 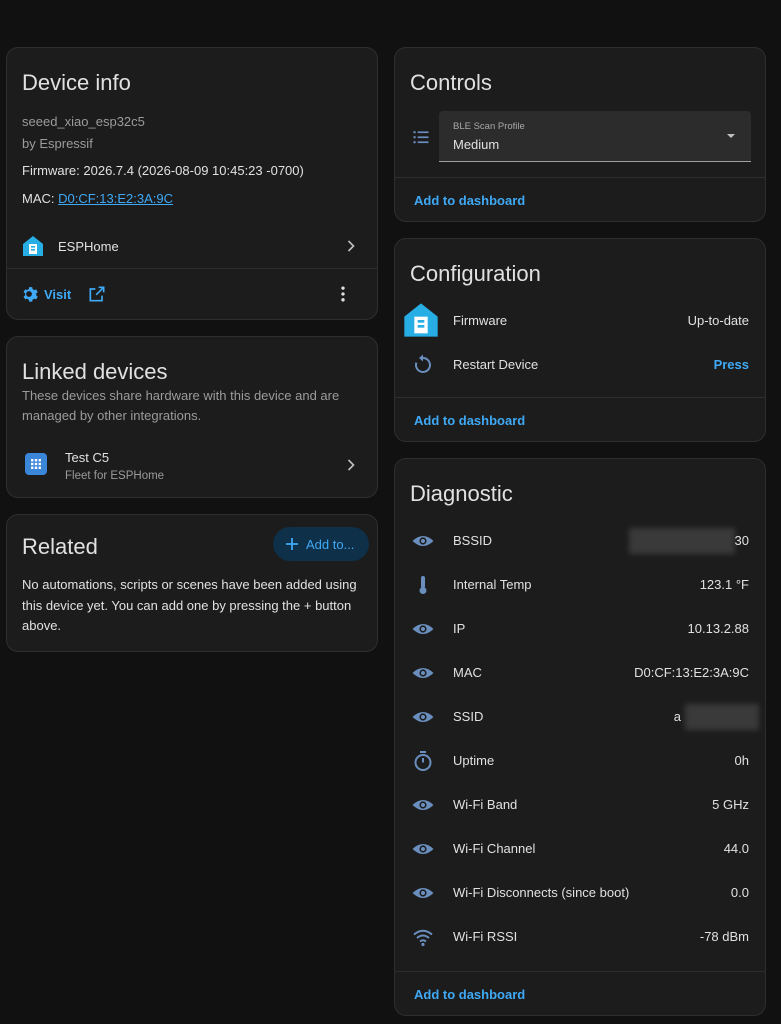 What do you see at coordinates (580, 629) in the screenshot?
I see `diagnostic-row-ip: IP 10.13.2.88` at bounding box center [580, 629].